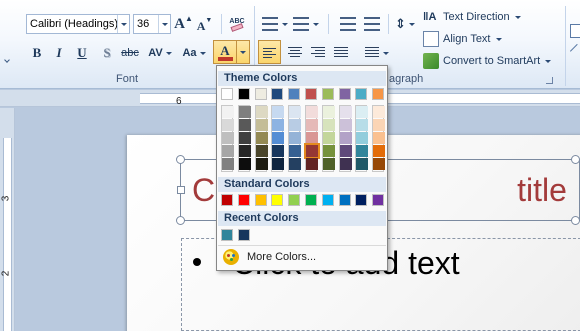  Describe the element at coordinates (462, 39) in the screenshot. I see `align-text-button: Align Text` at that location.